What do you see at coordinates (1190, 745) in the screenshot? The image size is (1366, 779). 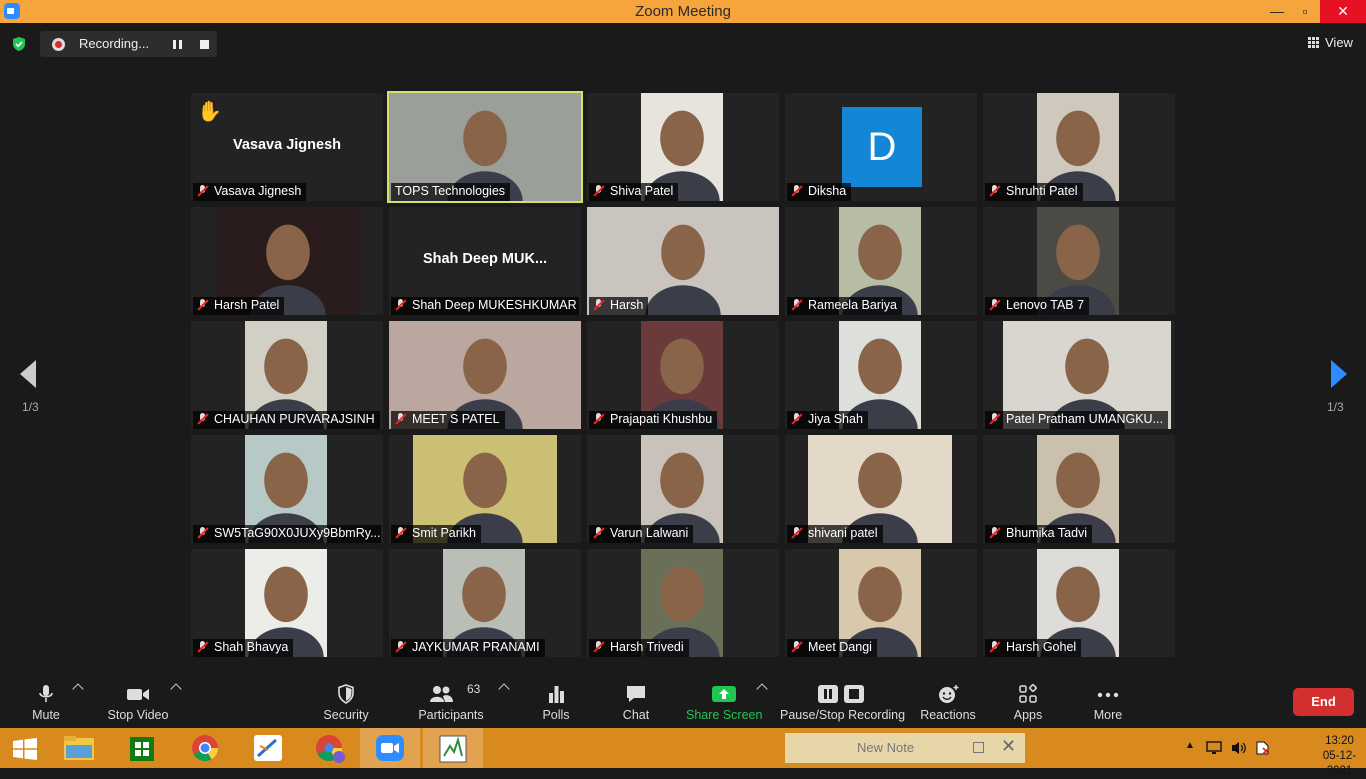 I see `tray-chevron-up-icon: ▲` at bounding box center [1190, 745].